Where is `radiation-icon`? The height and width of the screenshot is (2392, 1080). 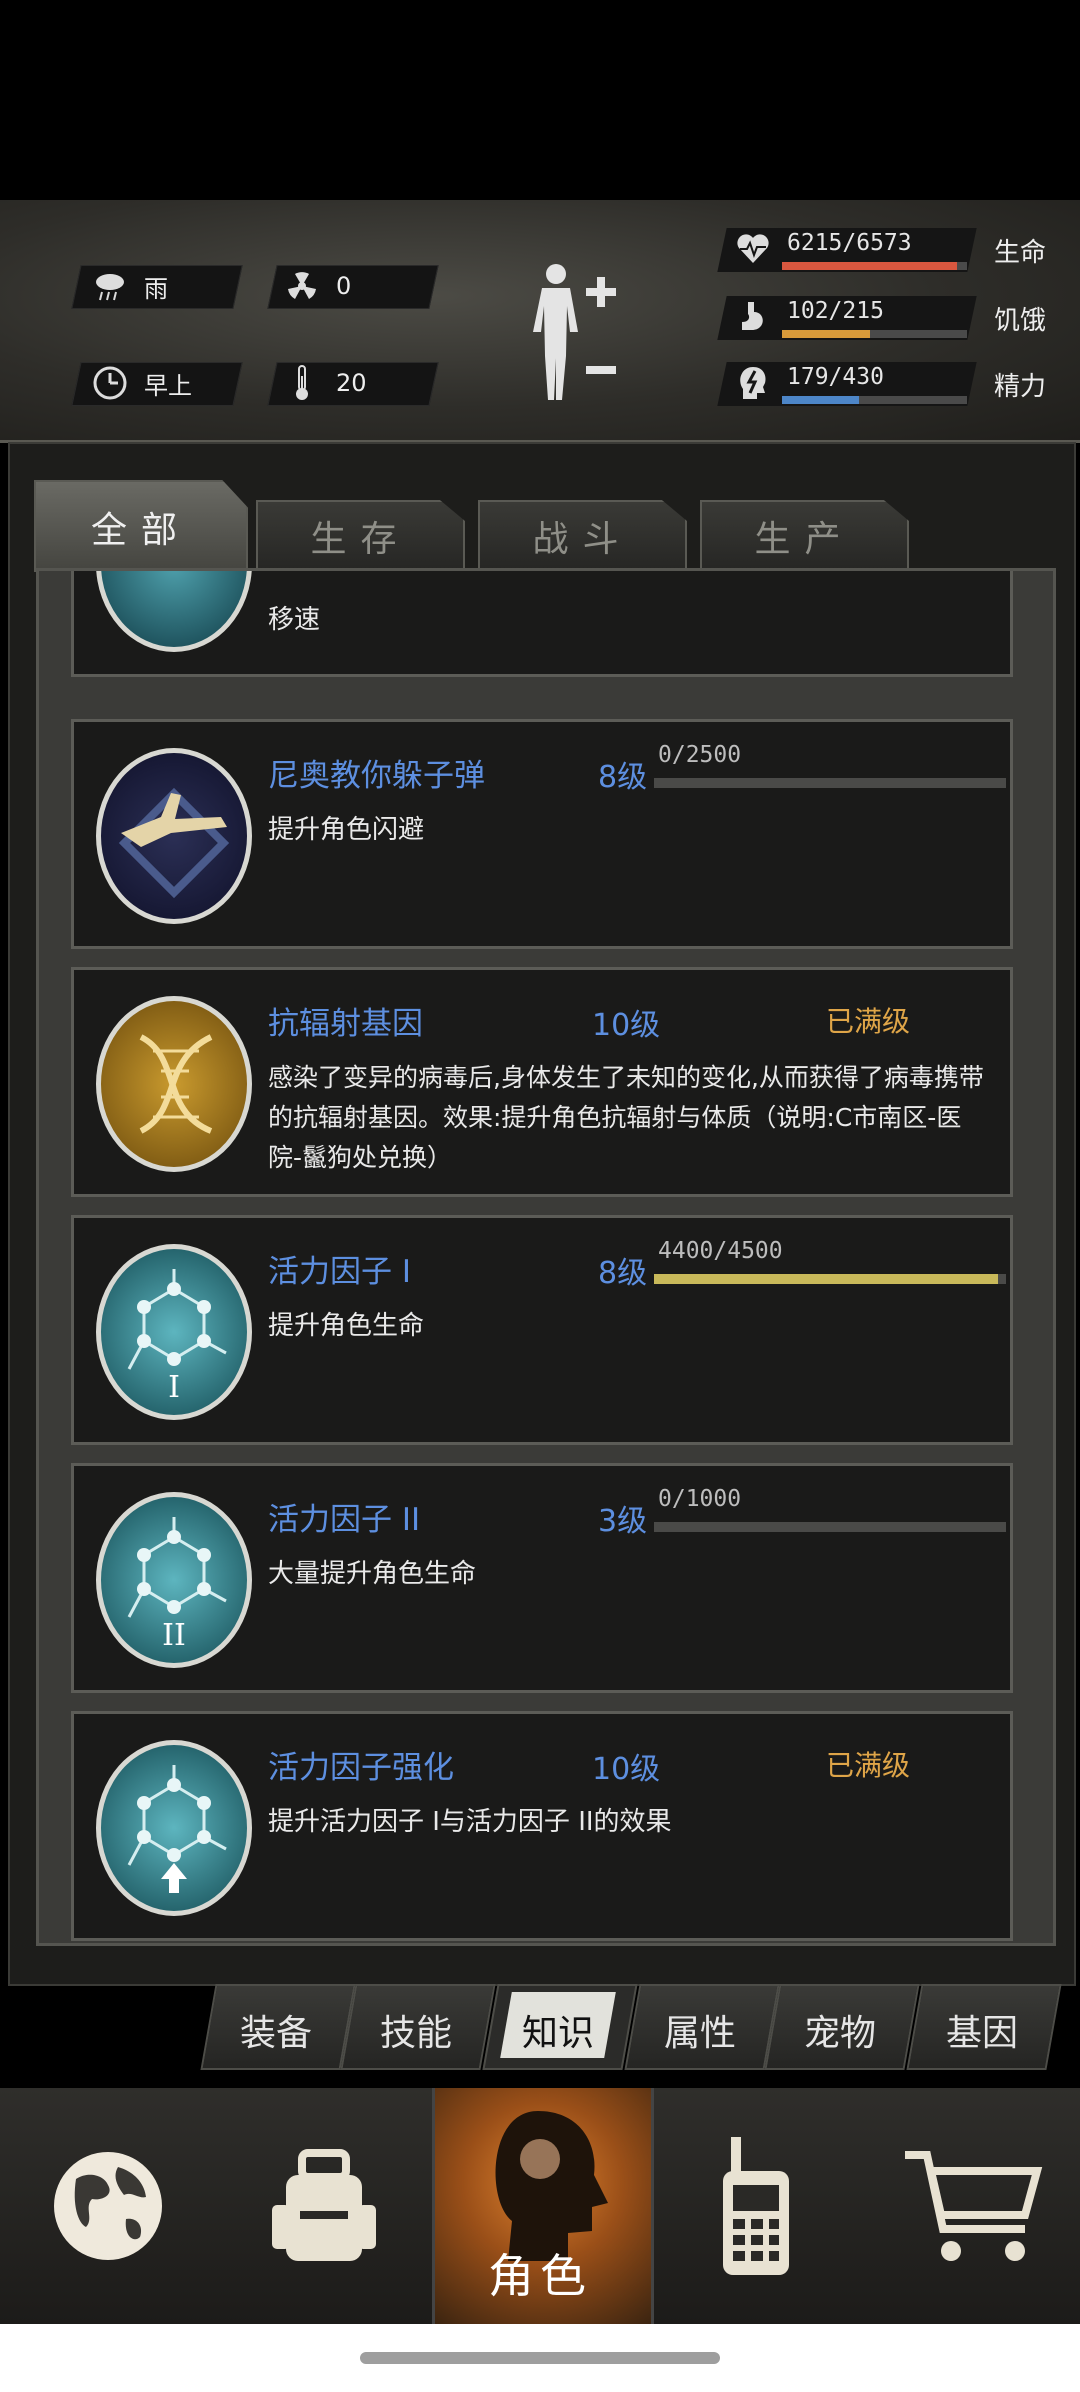 radiation-icon is located at coordinates (302, 286).